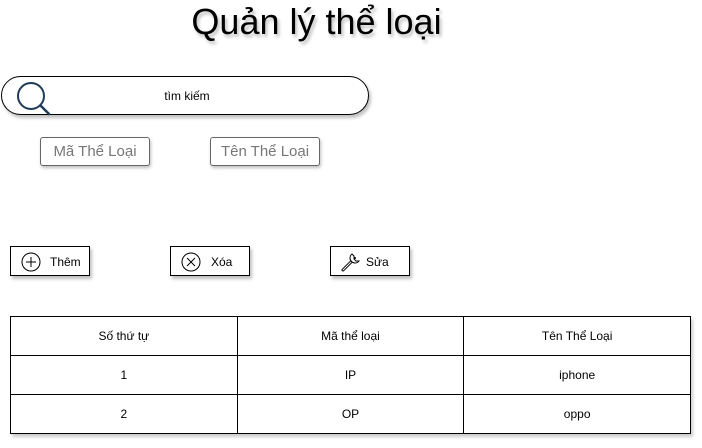  I want to click on add-button-label: Thêm, so click(65, 262).